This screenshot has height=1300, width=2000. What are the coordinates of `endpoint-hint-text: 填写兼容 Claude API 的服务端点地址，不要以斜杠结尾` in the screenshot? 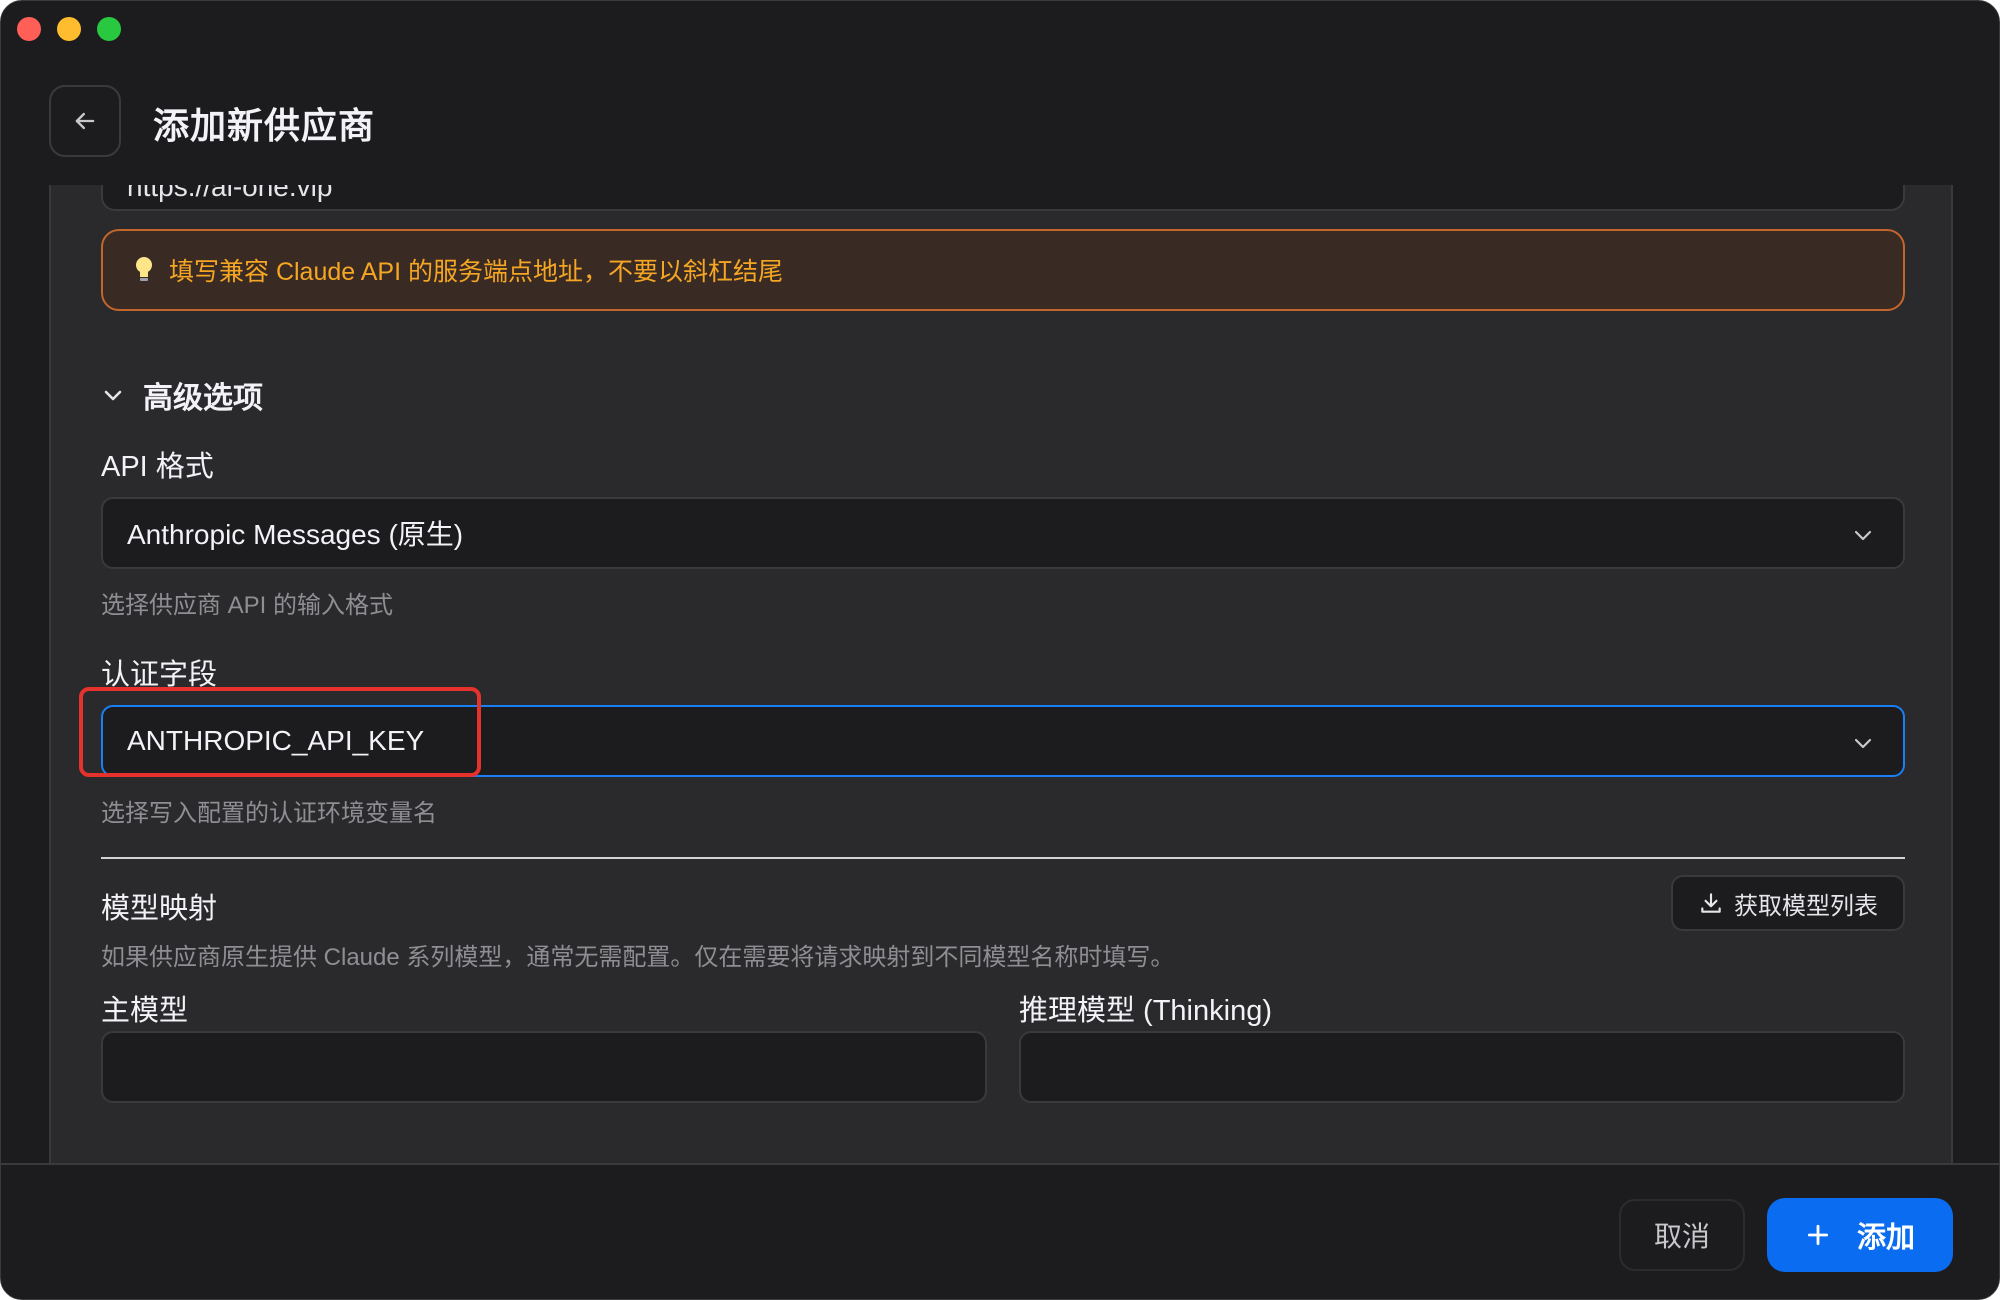 It's located at (476, 272).